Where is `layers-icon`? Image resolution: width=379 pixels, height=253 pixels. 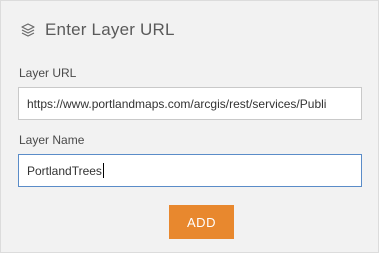
layers-icon is located at coordinates (28, 30).